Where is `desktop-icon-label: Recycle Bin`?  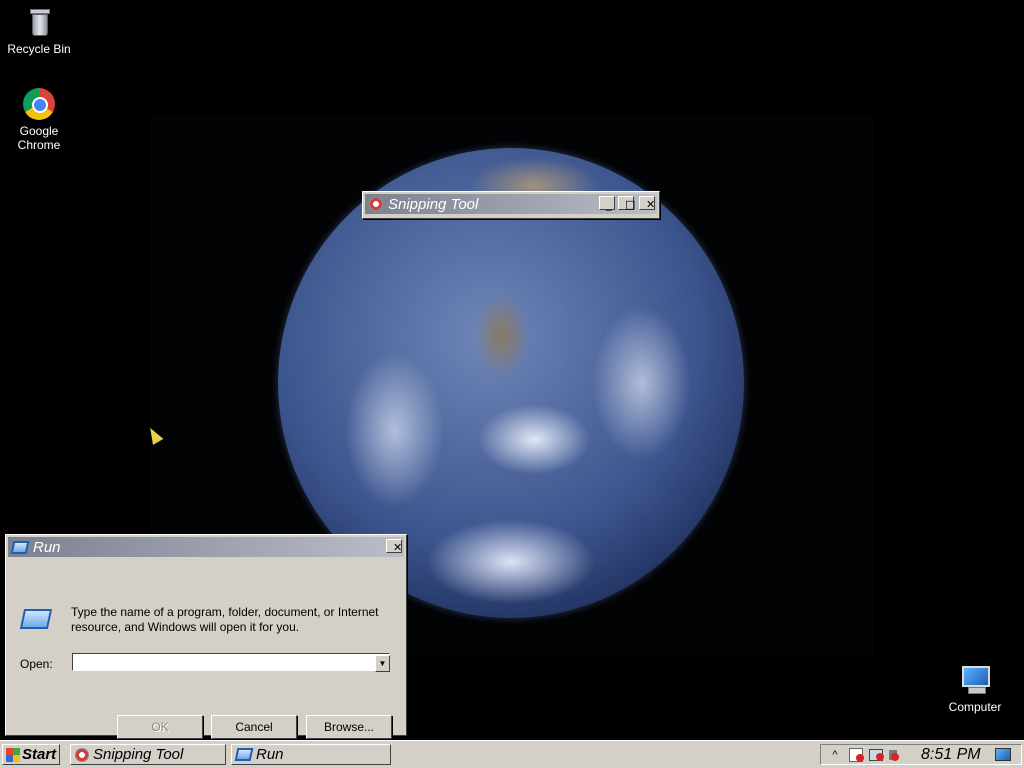
desktop-icon-label: Recycle Bin is located at coordinates (39, 49).